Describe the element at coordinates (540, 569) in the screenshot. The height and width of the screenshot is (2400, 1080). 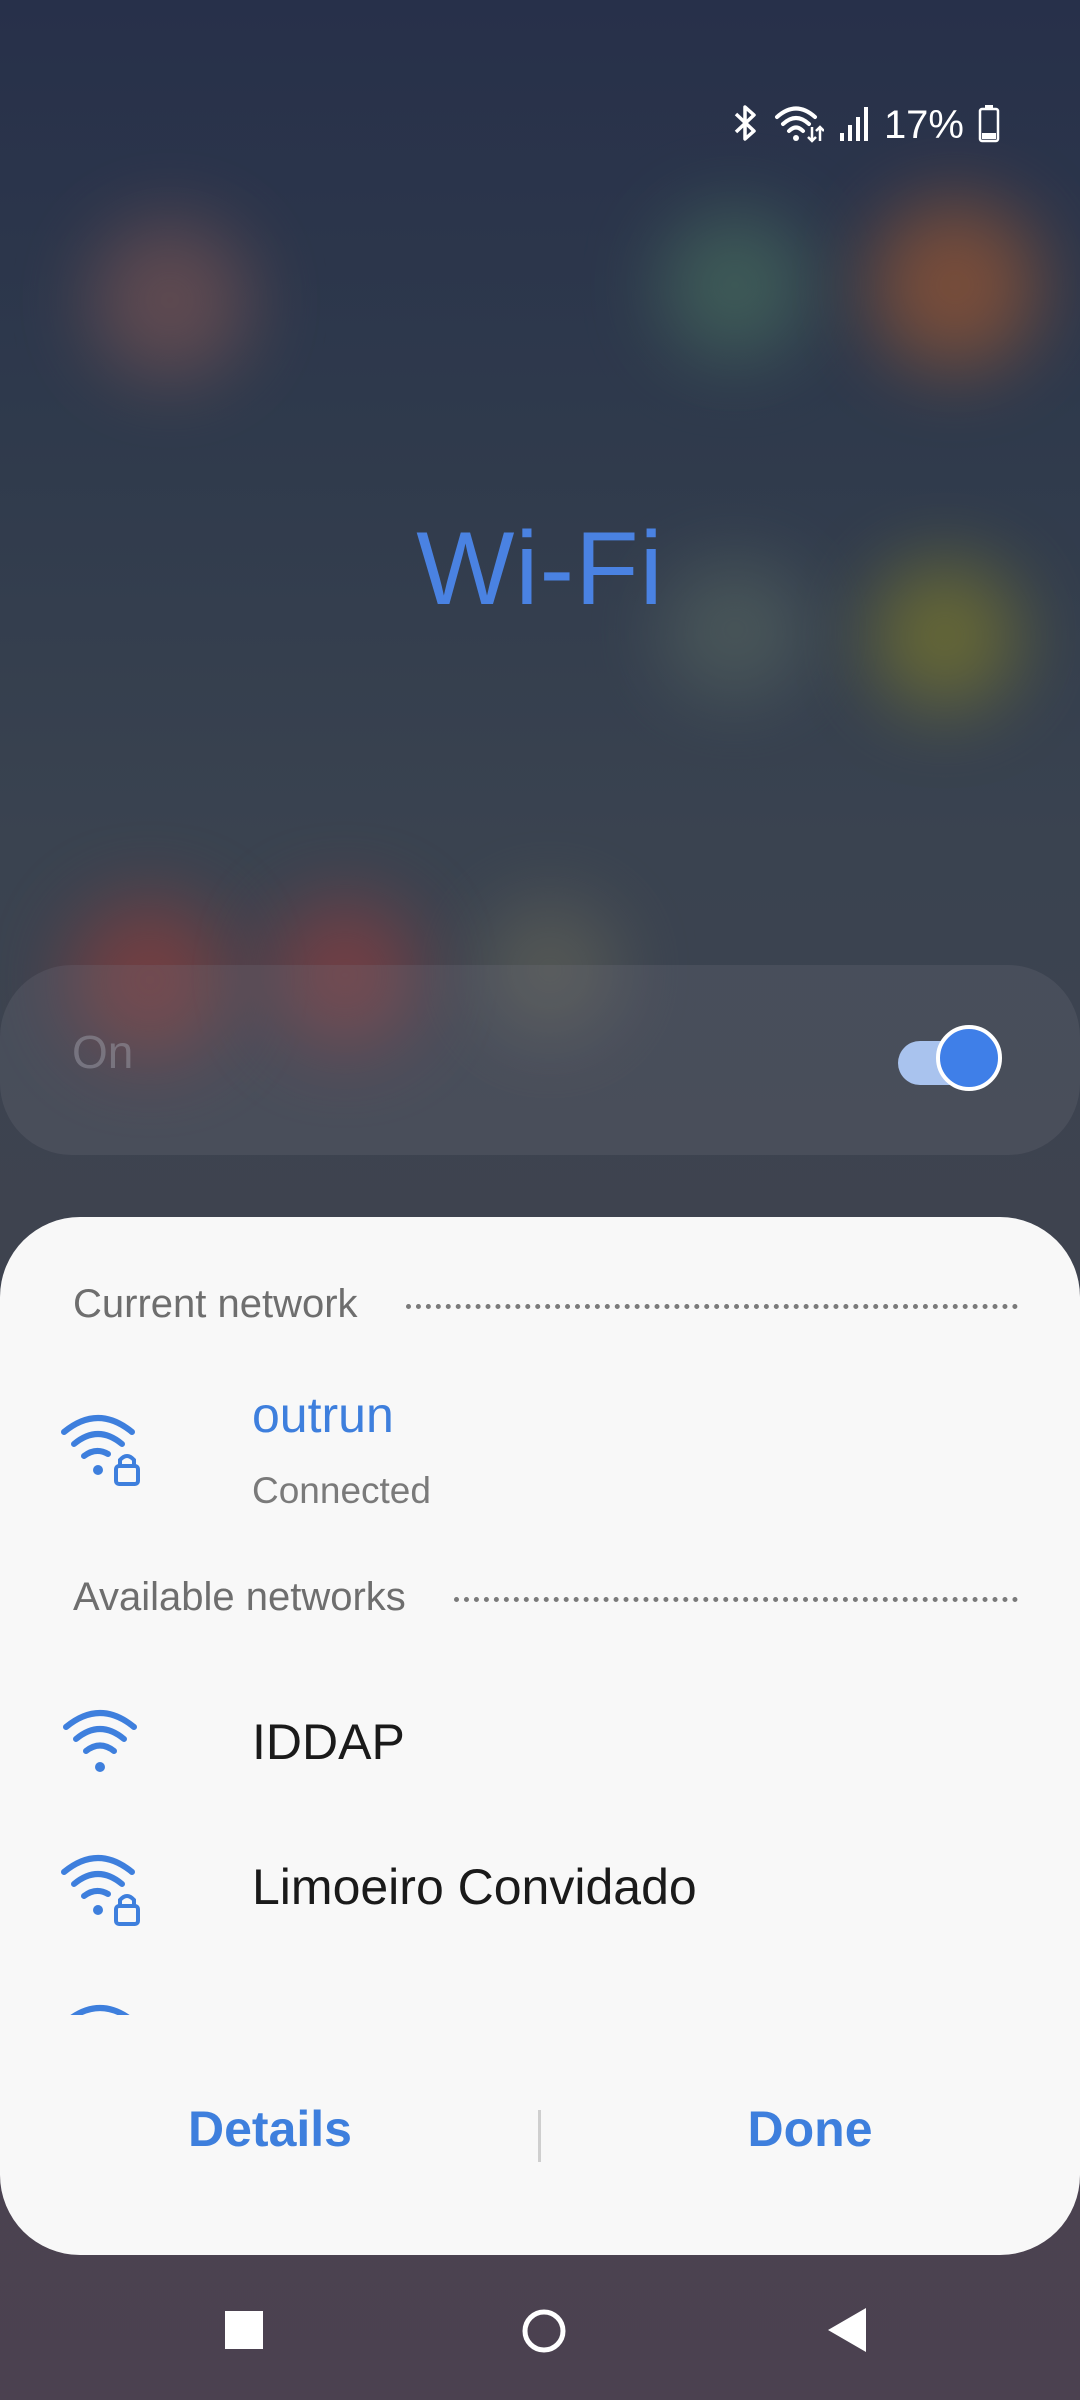
I see `page-title: Wi-Fi` at that location.